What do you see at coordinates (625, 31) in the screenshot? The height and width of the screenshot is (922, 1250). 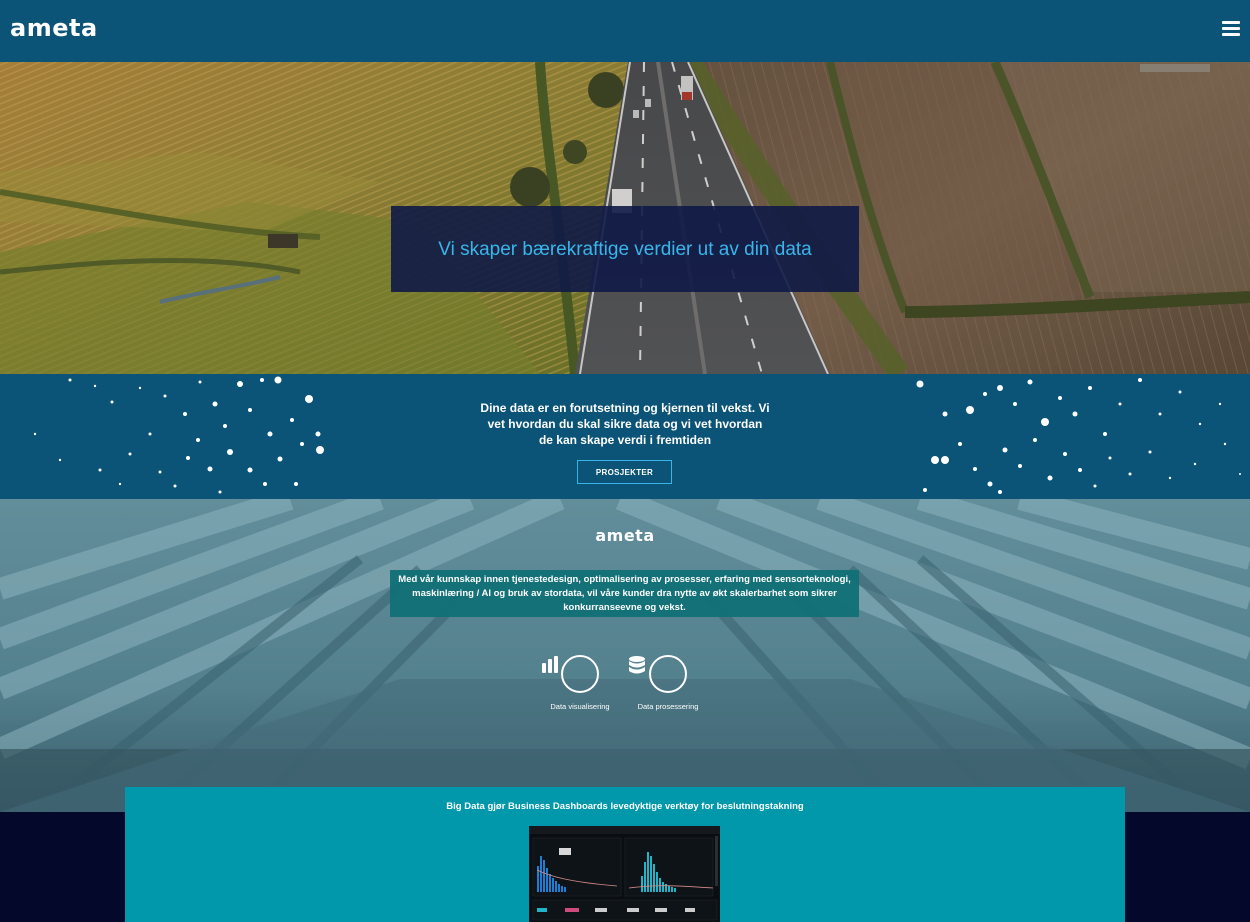 I see `top-navbar: ameta` at bounding box center [625, 31].